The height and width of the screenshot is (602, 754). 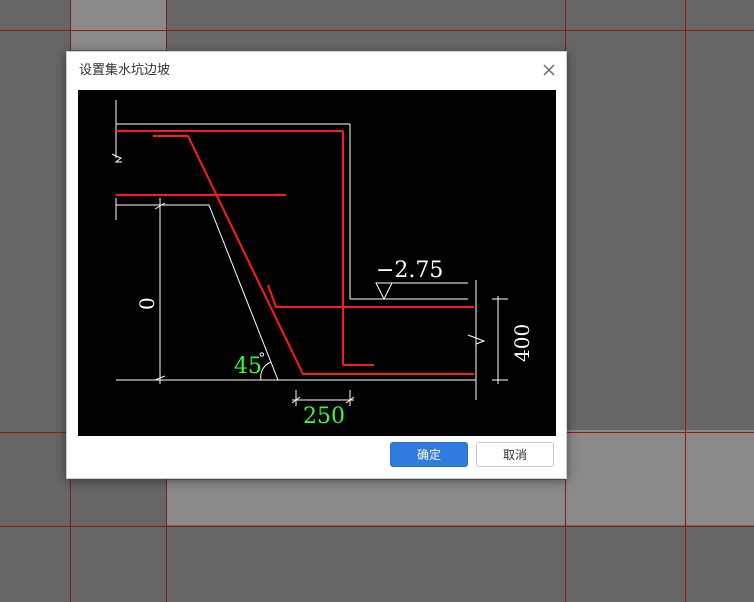 I want to click on cancel-button: 取消, so click(x=515, y=454).